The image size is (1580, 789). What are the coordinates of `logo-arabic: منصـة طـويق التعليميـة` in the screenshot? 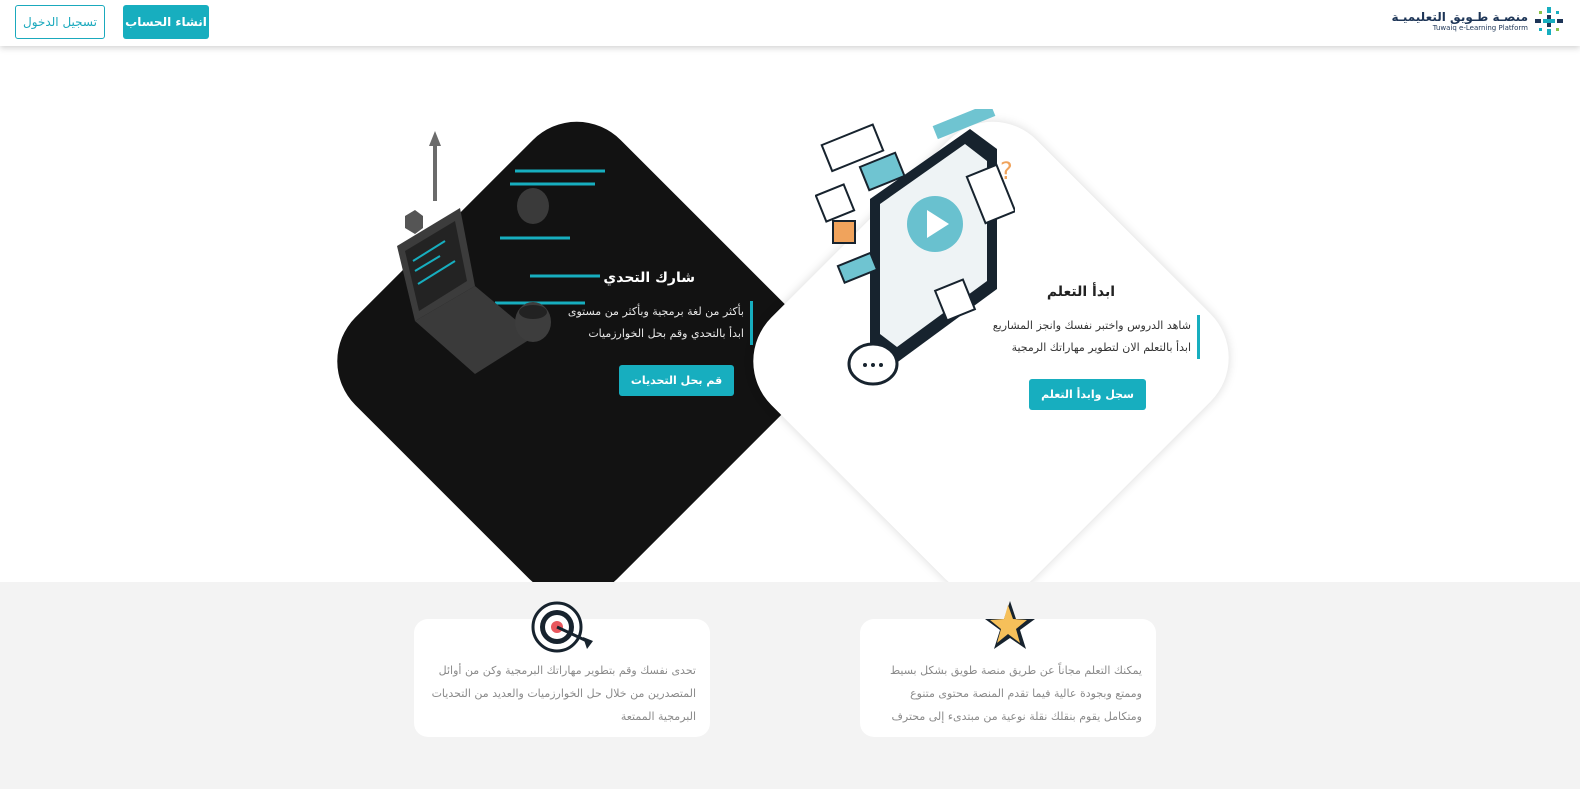 It's located at (1459, 16).